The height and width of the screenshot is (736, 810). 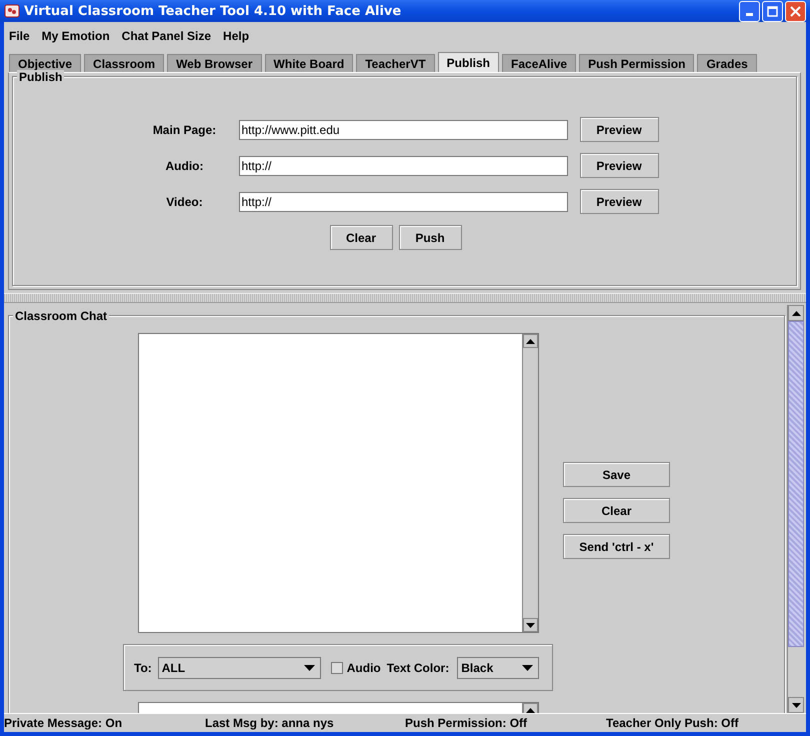 What do you see at coordinates (214, 63) in the screenshot?
I see `tab: Web Browser` at bounding box center [214, 63].